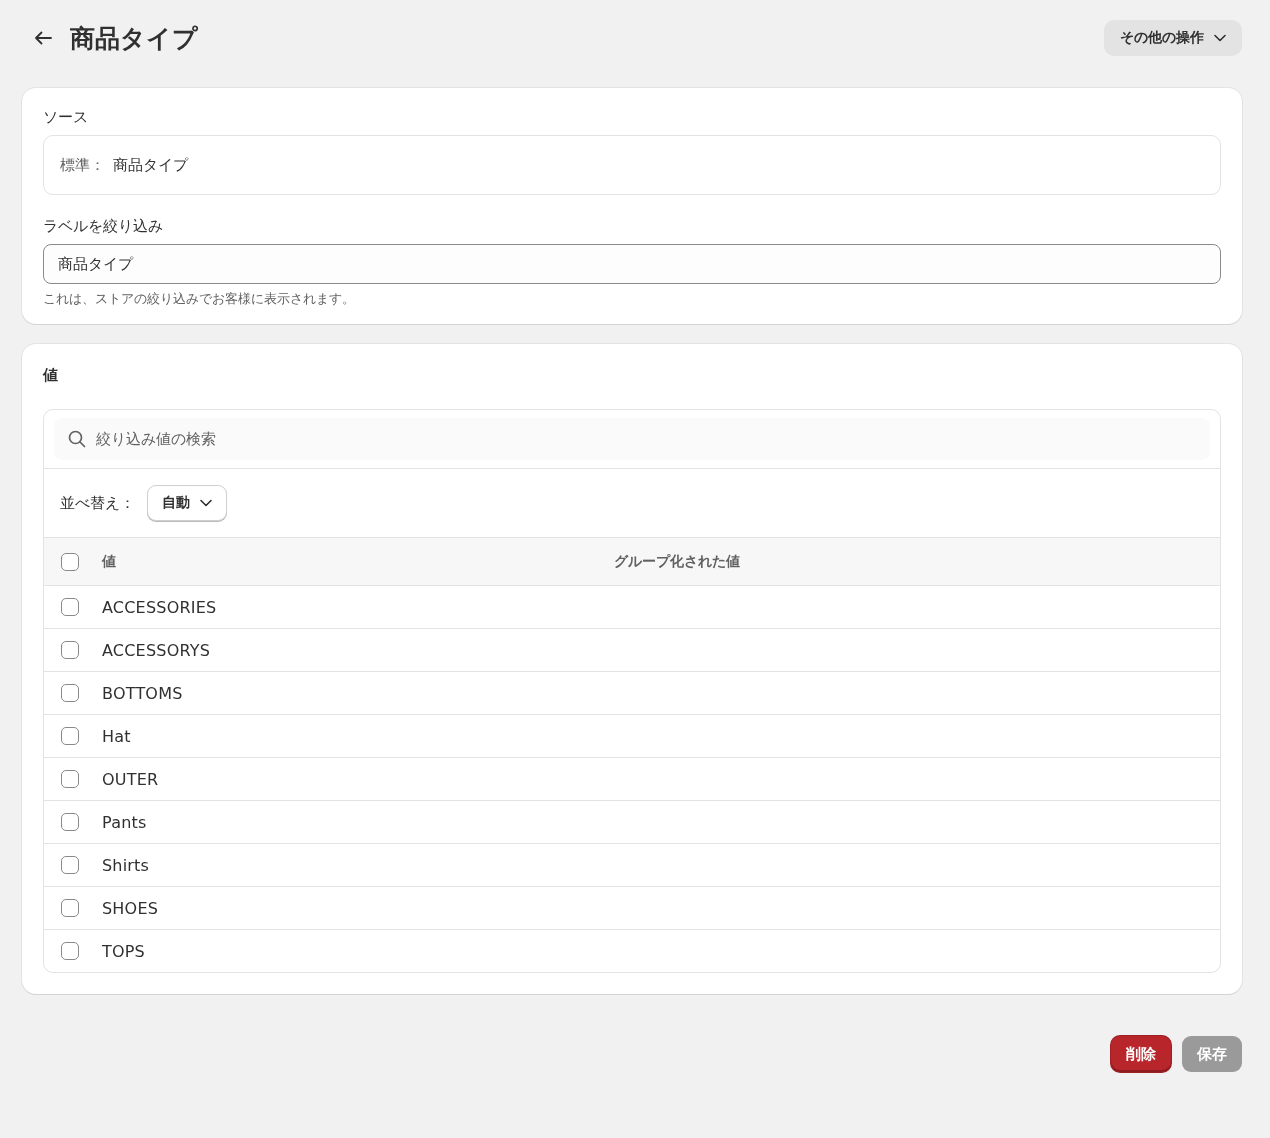 This screenshot has width=1270, height=1138. I want to click on source-label: ソース, so click(66, 117).